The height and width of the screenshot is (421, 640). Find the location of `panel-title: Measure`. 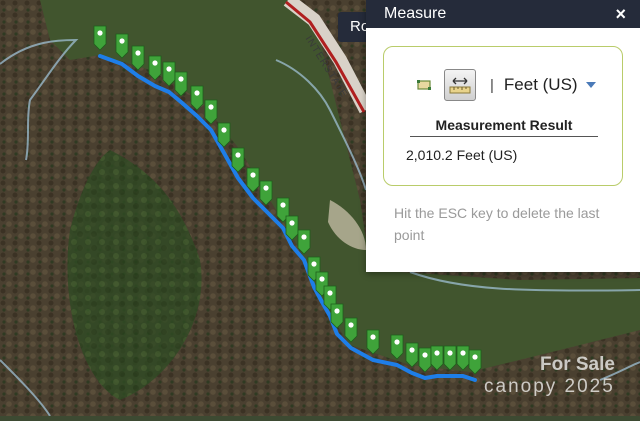

panel-title: Measure is located at coordinates (415, 13).